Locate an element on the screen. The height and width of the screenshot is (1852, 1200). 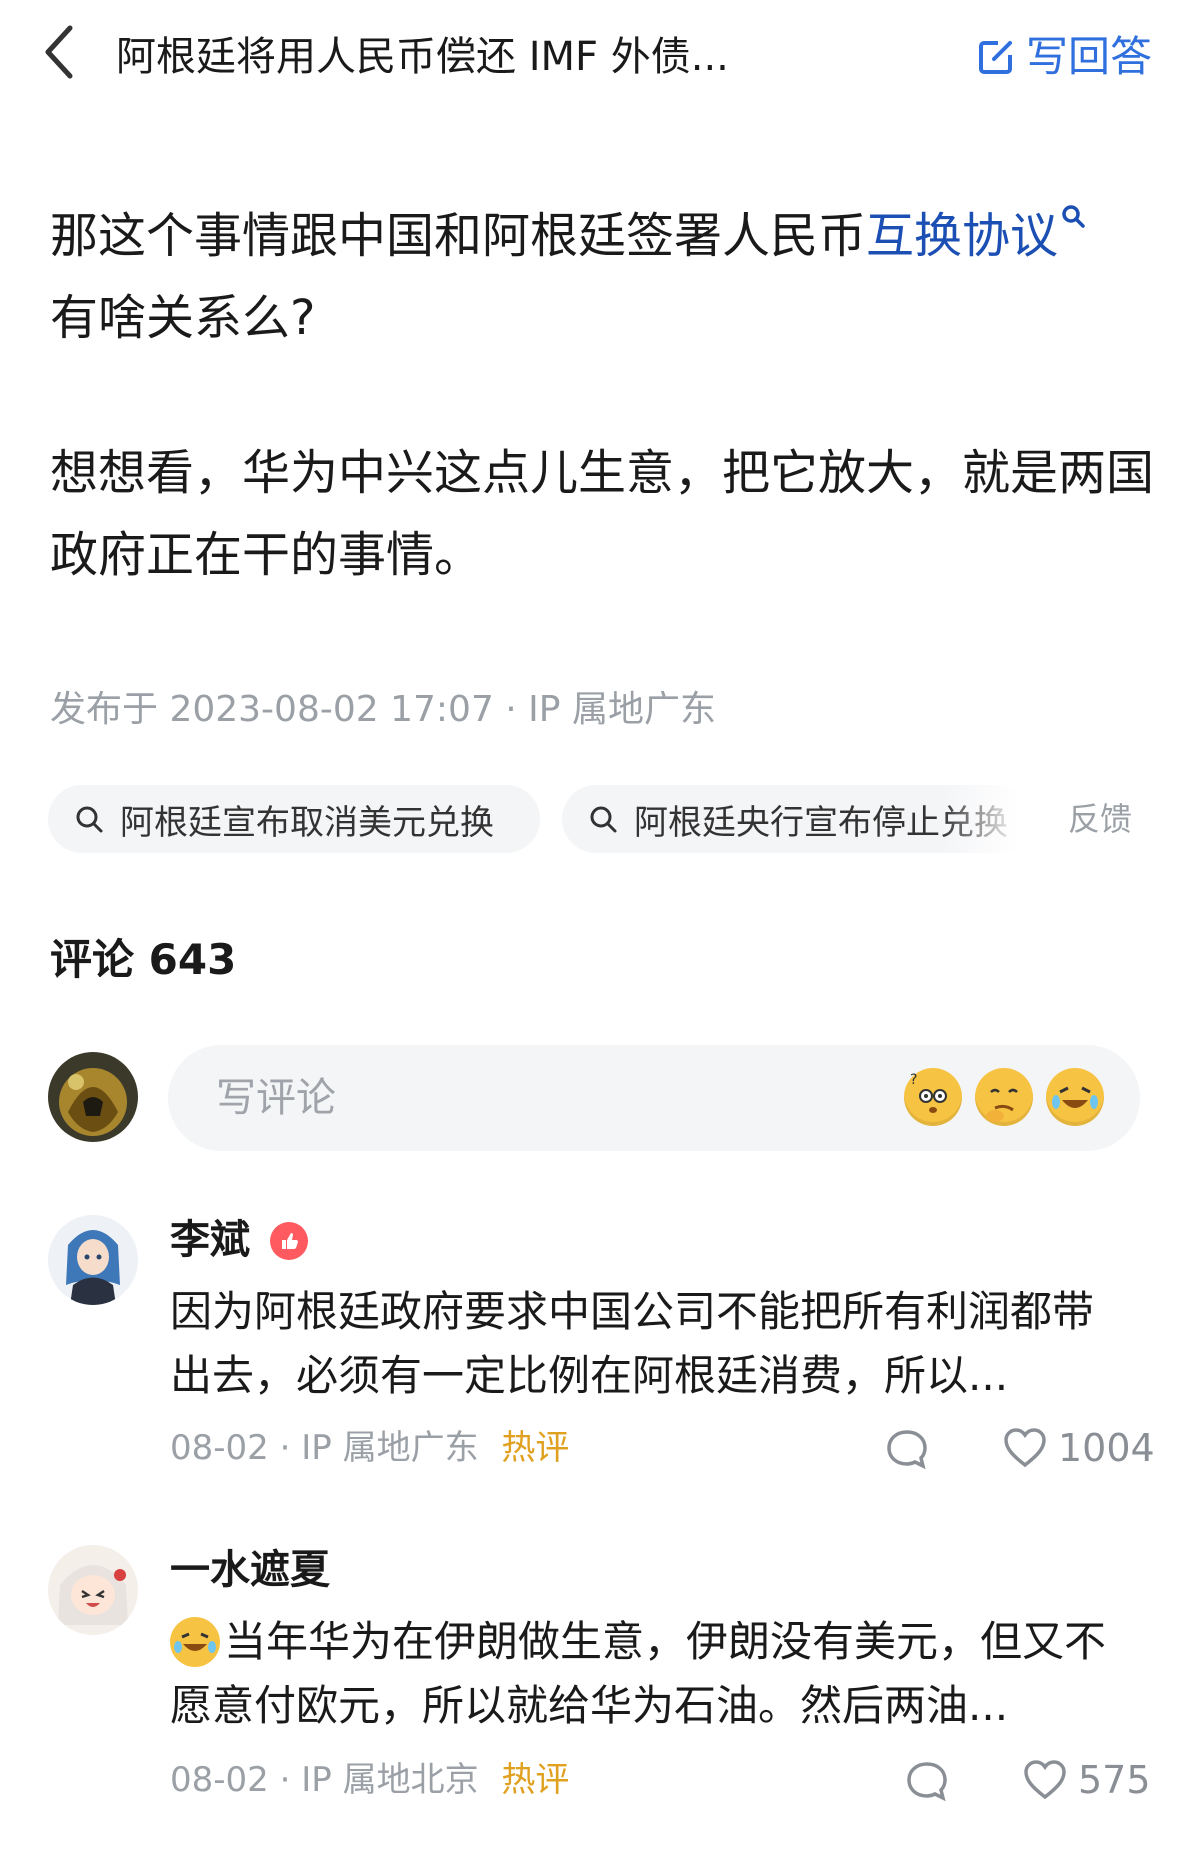
comment-meta: 08-02 · IP 属地广东 热评 is located at coordinates (369, 1448).